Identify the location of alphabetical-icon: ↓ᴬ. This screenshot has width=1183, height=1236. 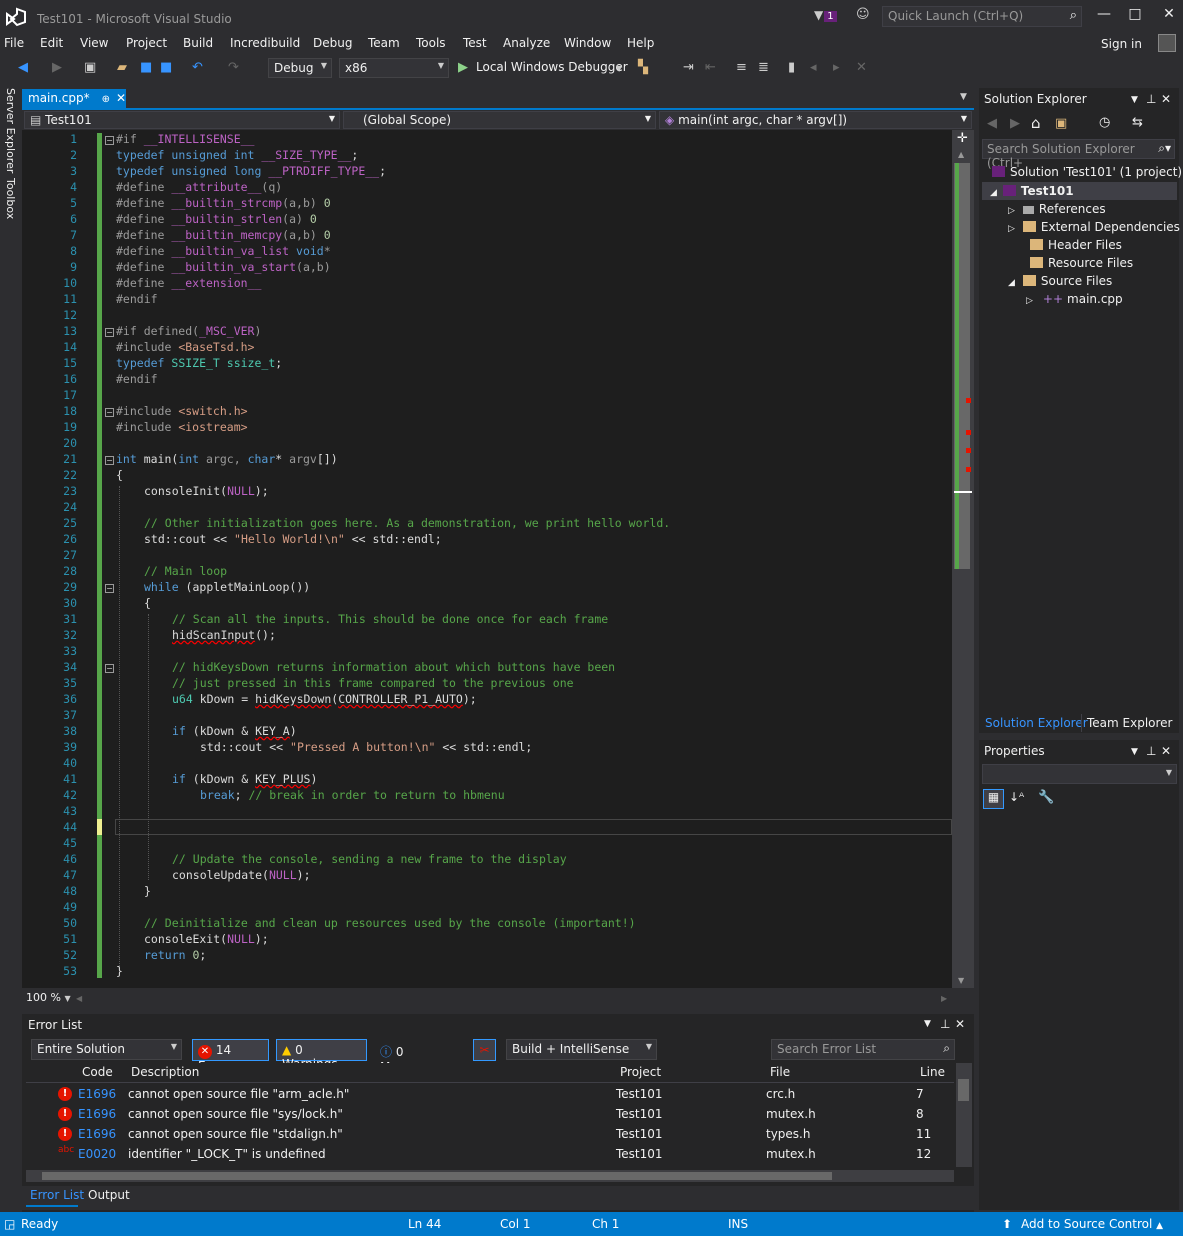
(1016, 797).